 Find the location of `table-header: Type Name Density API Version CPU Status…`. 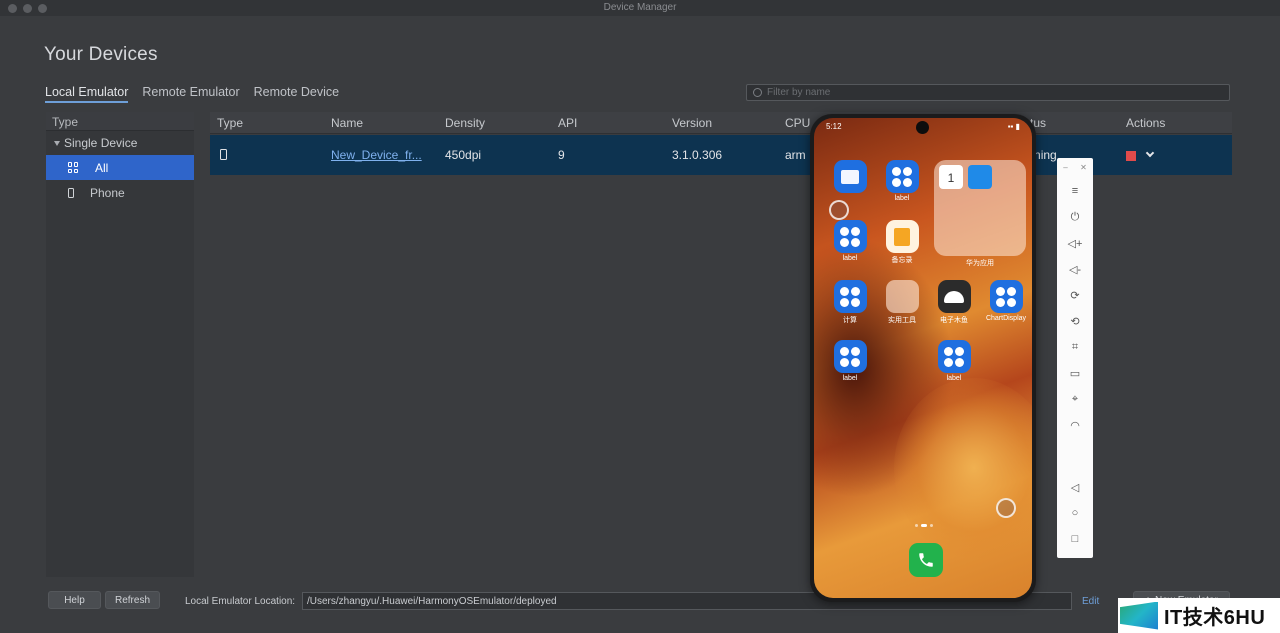

table-header: Type Name Density API Version CPU Status… is located at coordinates (721, 123).